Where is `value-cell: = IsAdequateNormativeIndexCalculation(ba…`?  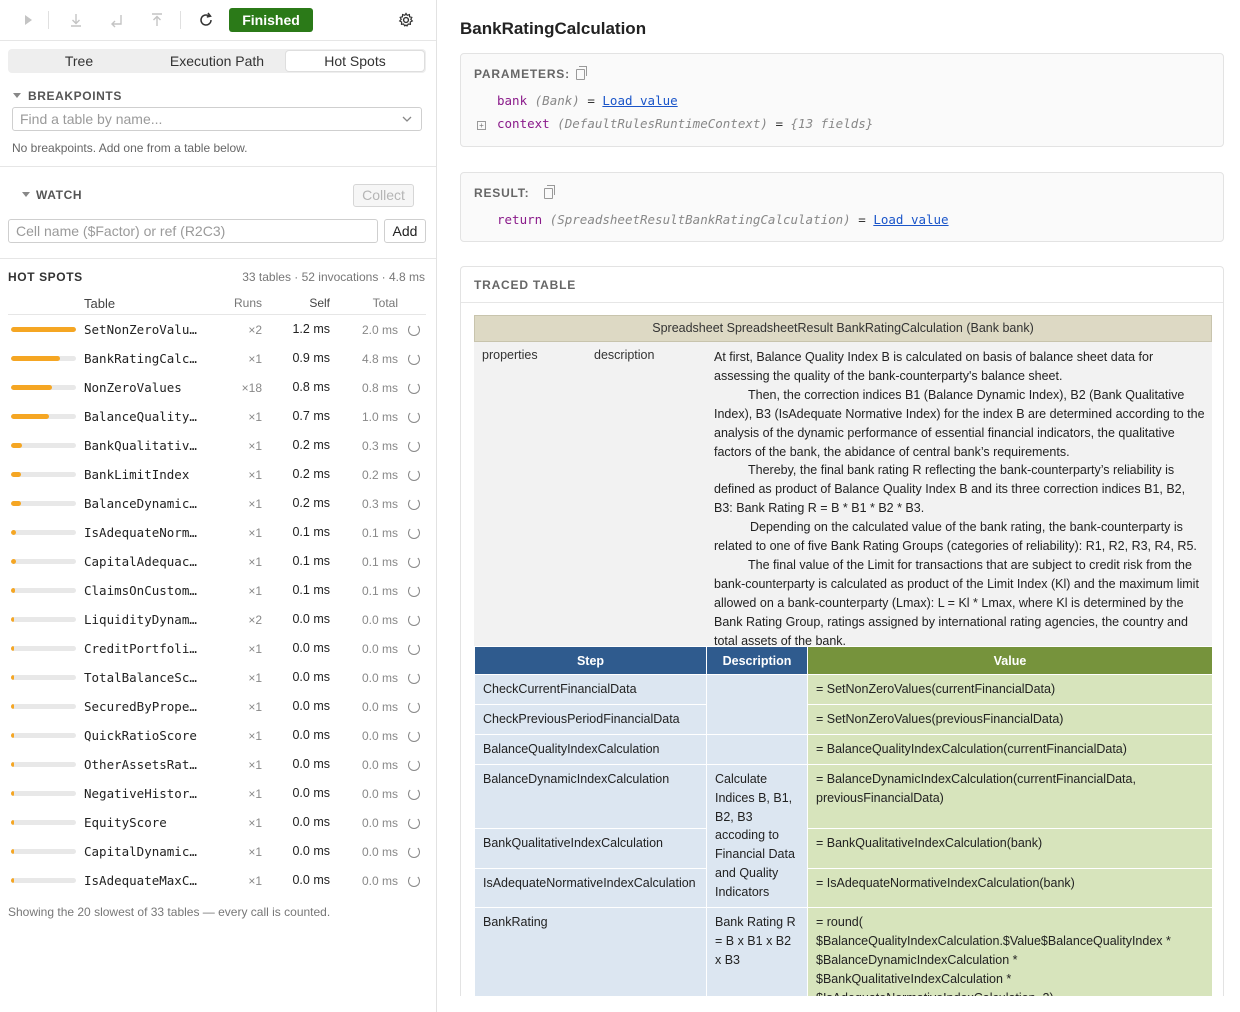 value-cell: = IsAdequateNormativeIndexCalculation(ba… is located at coordinates (1010, 888).